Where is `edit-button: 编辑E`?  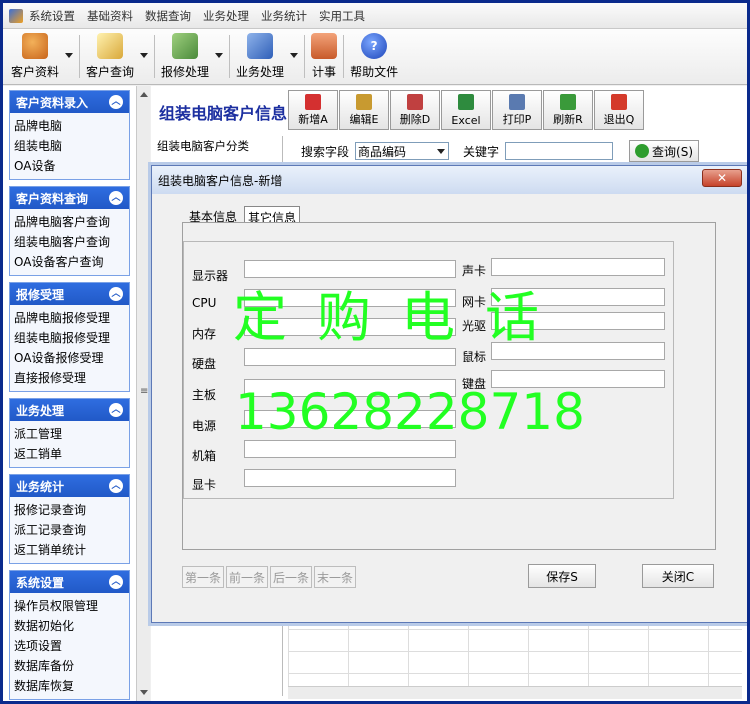
edit-button: 编辑E is located at coordinates (364, 110).